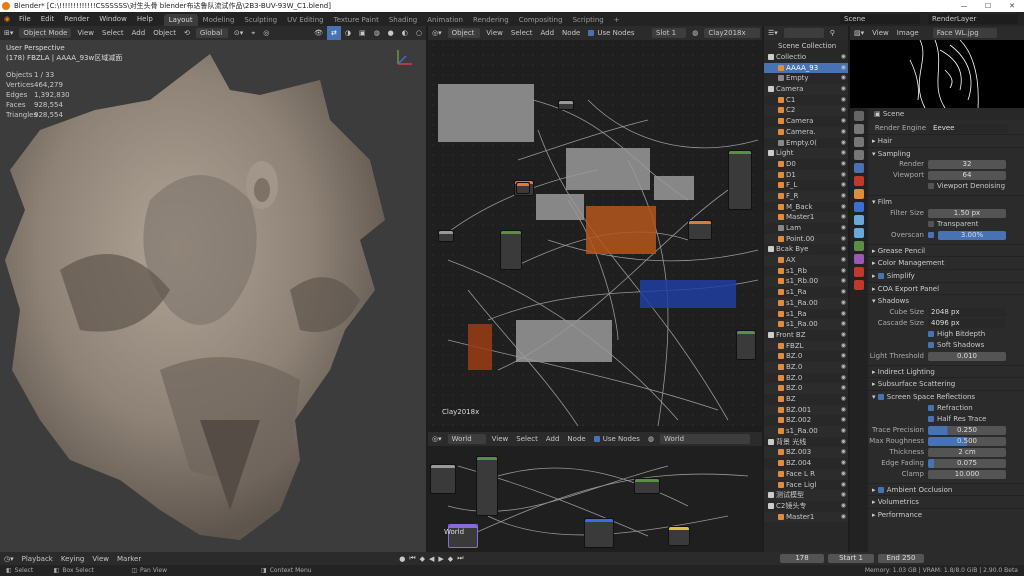  What do you see at coordinates (412, 558) in the screenshot?
I see `jump-start-icon: ⏮` at bounding box center [412, 558].